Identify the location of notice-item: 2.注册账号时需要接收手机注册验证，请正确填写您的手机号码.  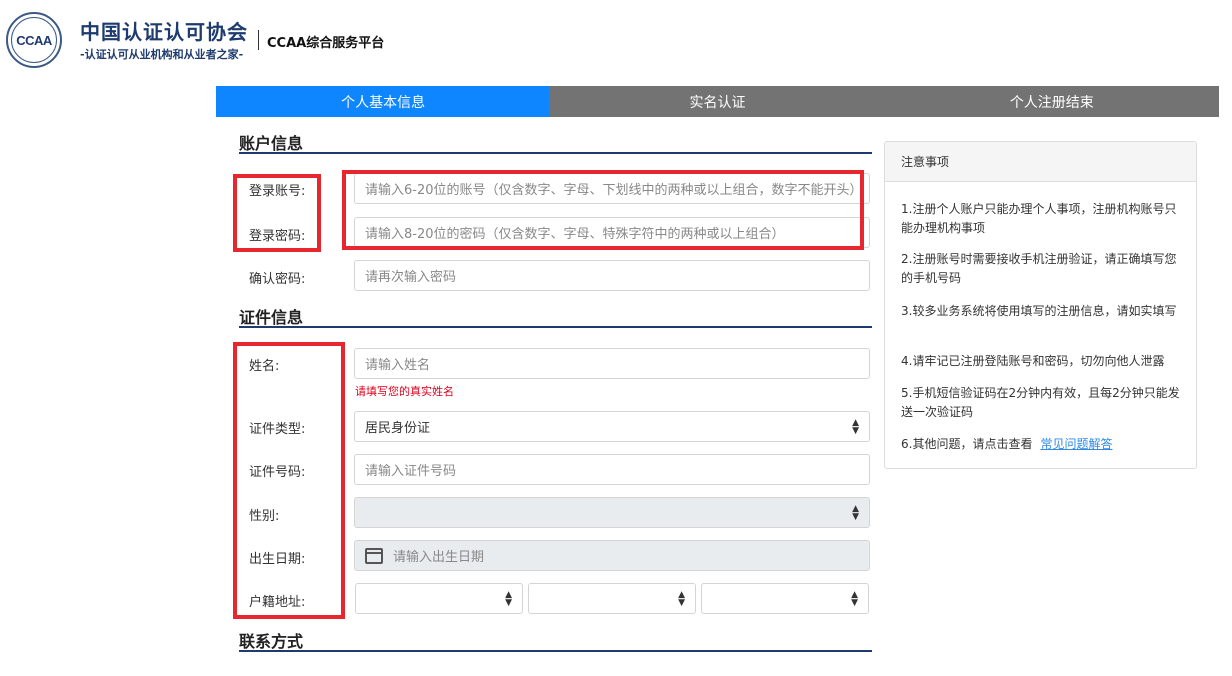
(1039, 268).